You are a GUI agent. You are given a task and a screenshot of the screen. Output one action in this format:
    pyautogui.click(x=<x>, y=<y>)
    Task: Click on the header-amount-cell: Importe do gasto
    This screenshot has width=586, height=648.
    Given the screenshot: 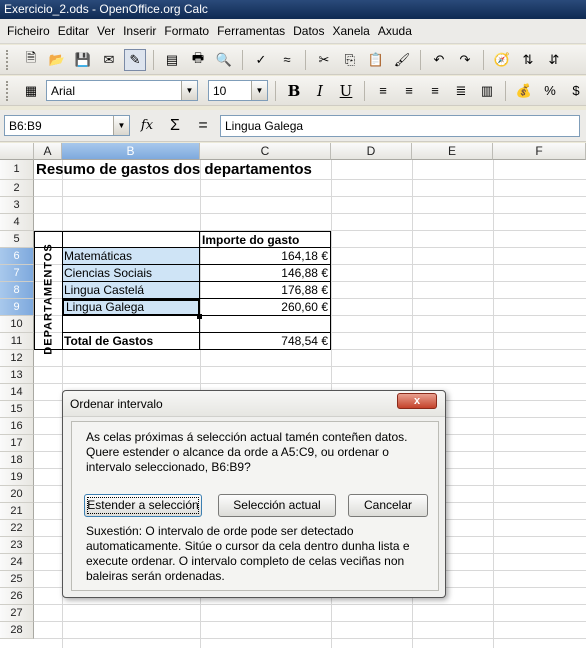 What is the action you would take?
    pyautogui.click(x=265, y=240)
    